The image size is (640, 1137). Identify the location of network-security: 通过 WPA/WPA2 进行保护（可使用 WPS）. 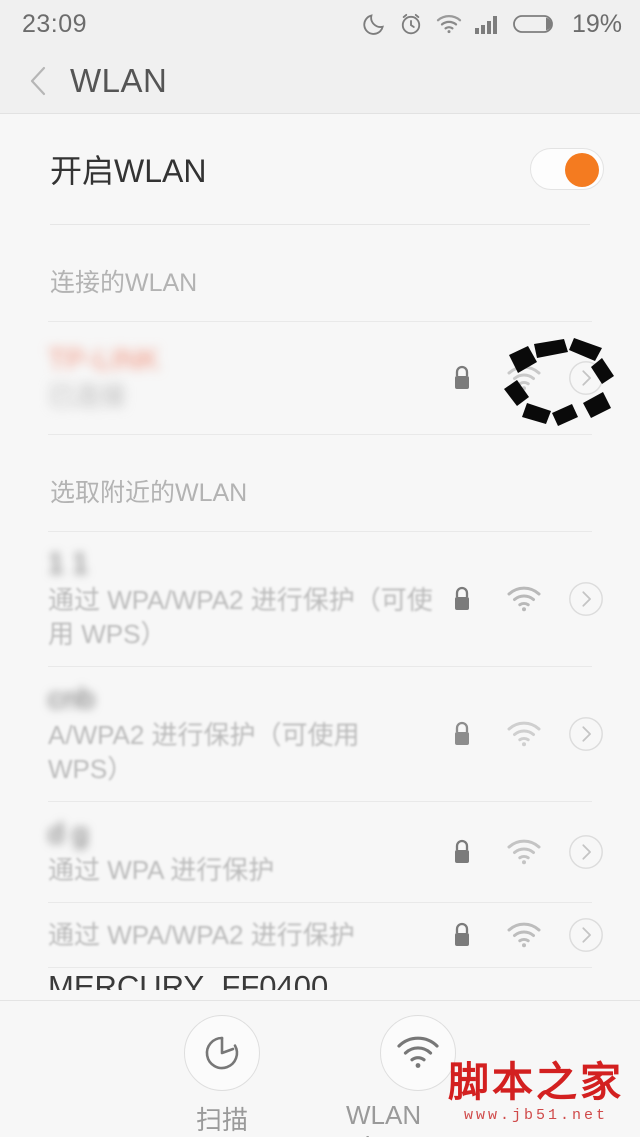
(240, 617).